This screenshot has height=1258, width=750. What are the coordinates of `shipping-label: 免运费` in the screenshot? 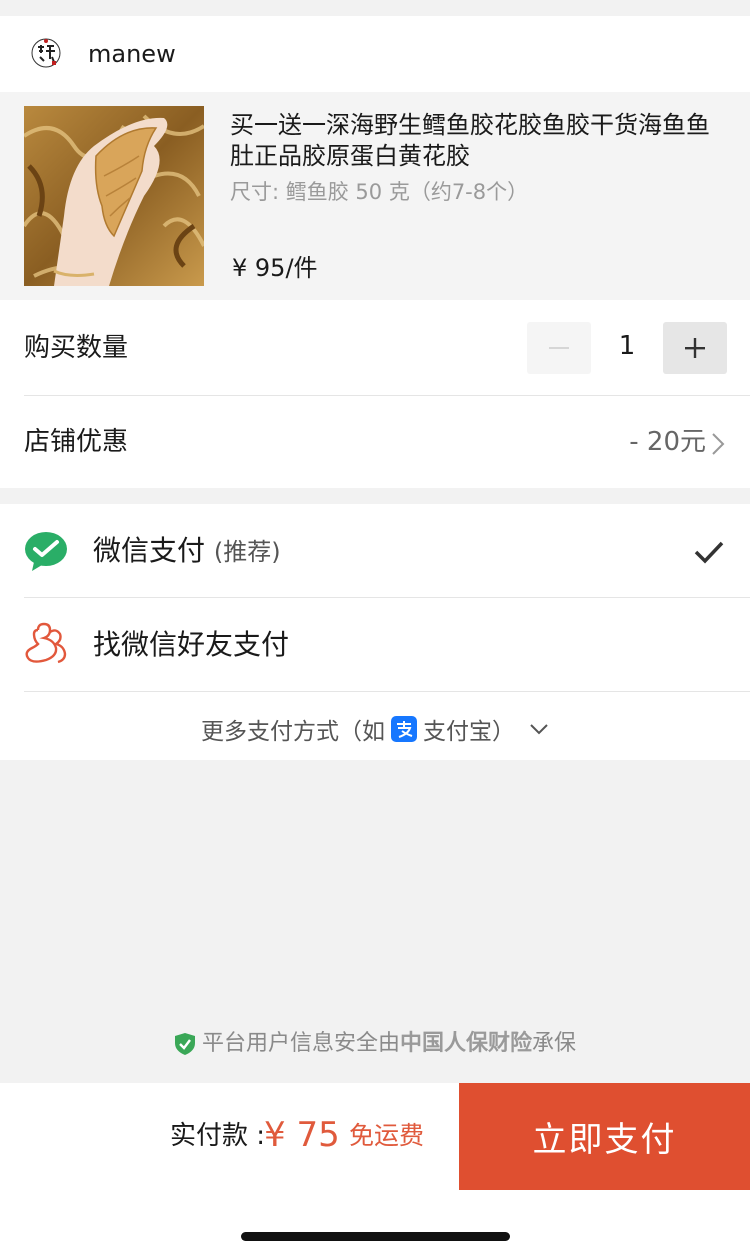 It's located at (387, 1135).